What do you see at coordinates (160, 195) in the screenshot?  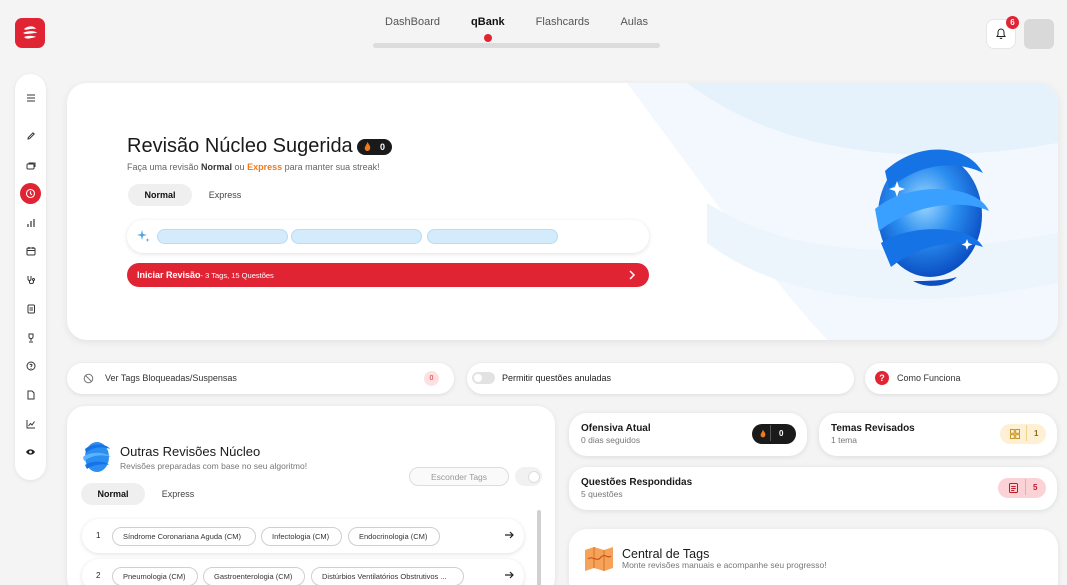 I see `mode-normal-tab: Normal` at bounding box center [160, 195].